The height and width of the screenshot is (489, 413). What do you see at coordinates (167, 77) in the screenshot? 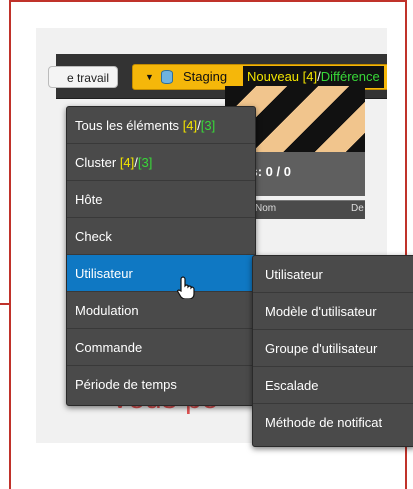
I see `database-icon` at bounding box center [167, 77].